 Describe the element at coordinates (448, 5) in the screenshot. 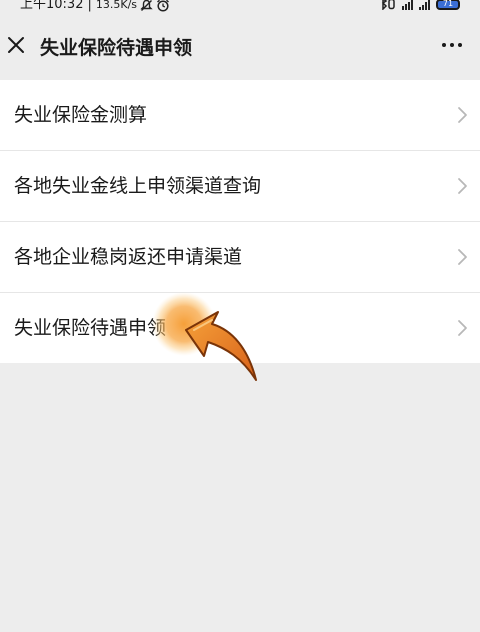

I see `battery-icon: 71` at that location.